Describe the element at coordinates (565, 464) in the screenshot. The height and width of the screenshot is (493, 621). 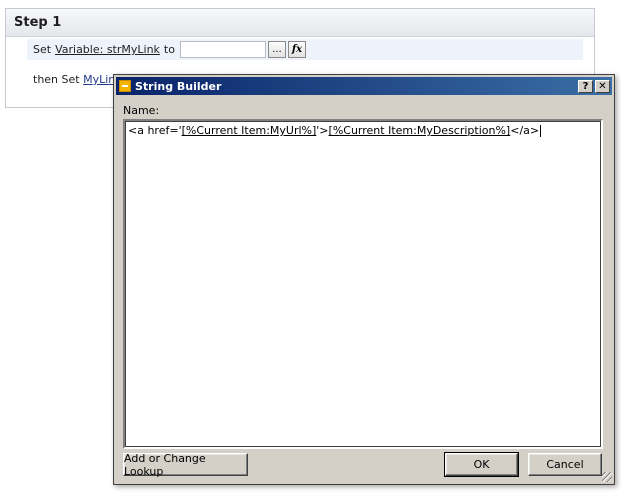
I see `cancel-button: Cancel` at that location.